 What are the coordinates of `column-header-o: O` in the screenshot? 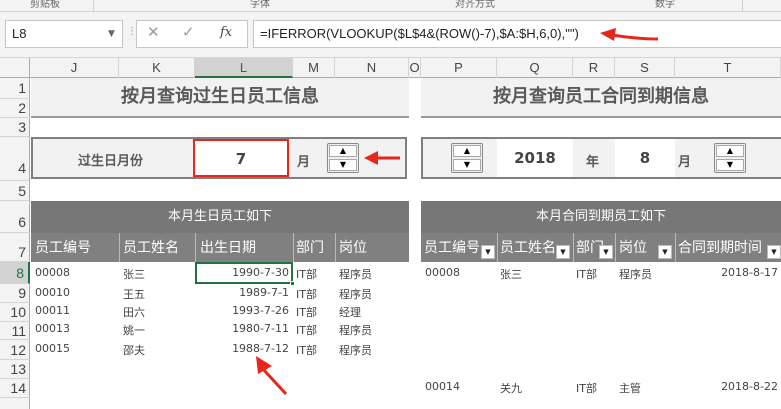 It's located at (415, 68).